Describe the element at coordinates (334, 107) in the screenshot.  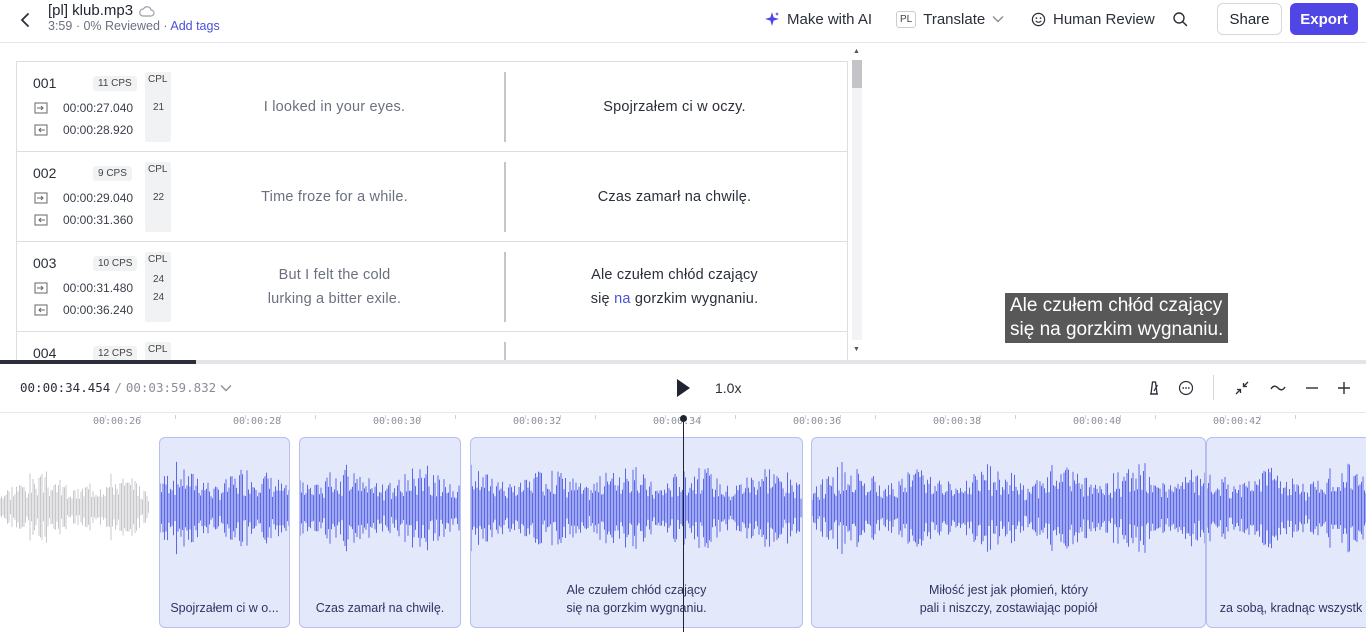
I see `source-text: I looked in your eyes.` at that location.